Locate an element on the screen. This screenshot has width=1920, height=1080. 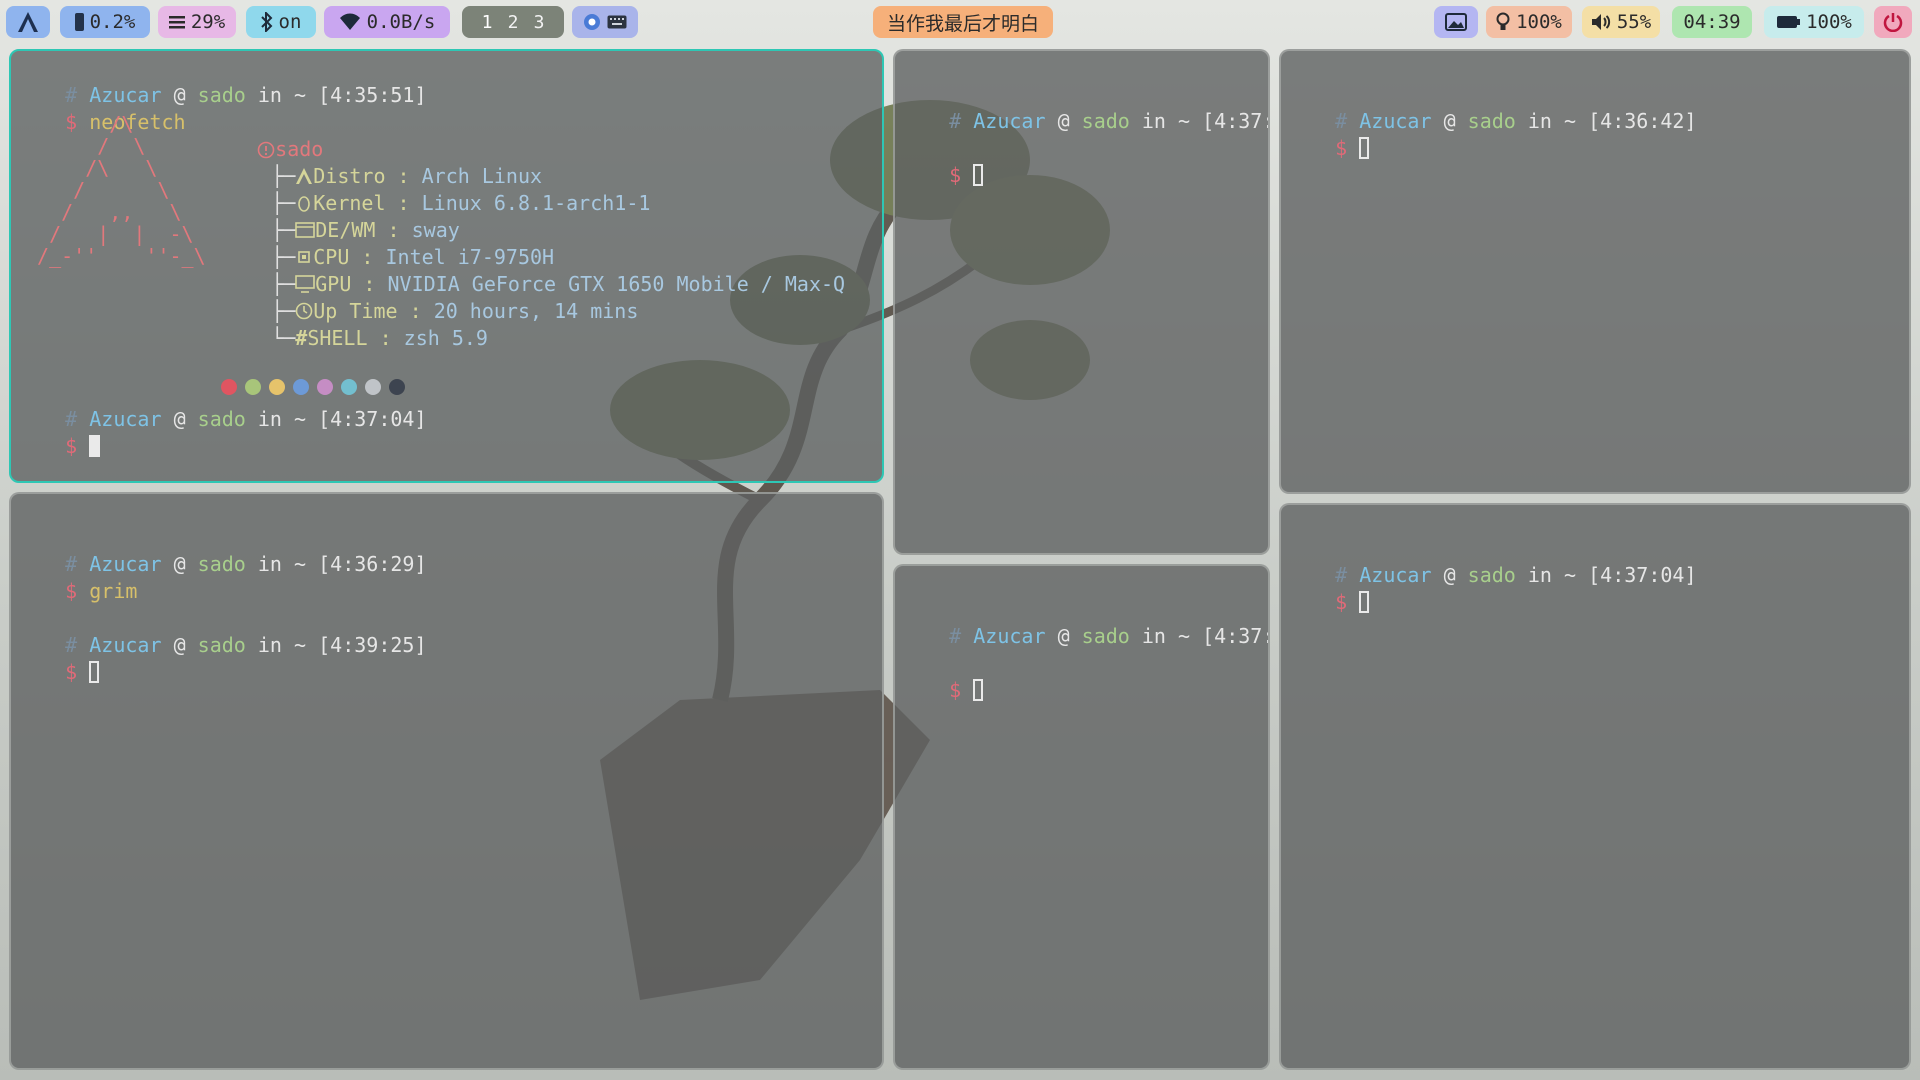
hash-icon: # is located at coordinates (301, 338).